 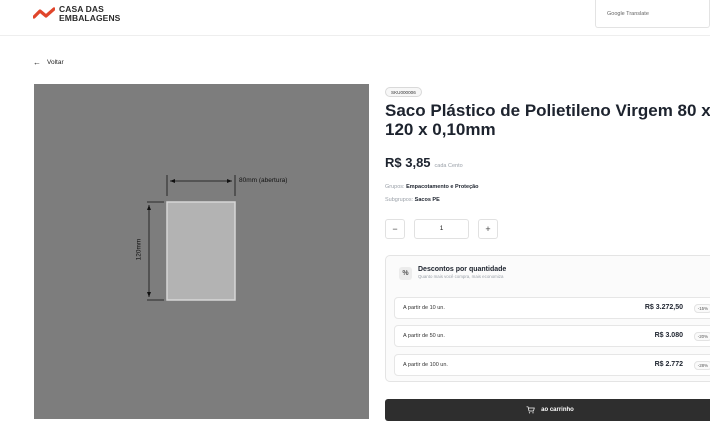 I want to click on discount-tier: A partir de 100 un. R$ 2.772 -28%, so click(x=552, y=365).